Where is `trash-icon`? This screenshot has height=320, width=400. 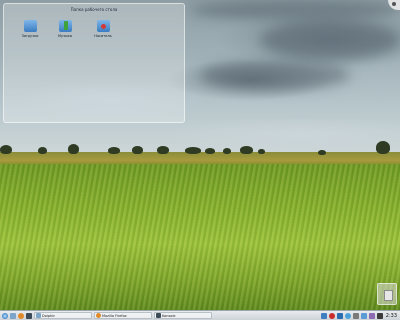 trash-icon is located at coordinates (388, 295).